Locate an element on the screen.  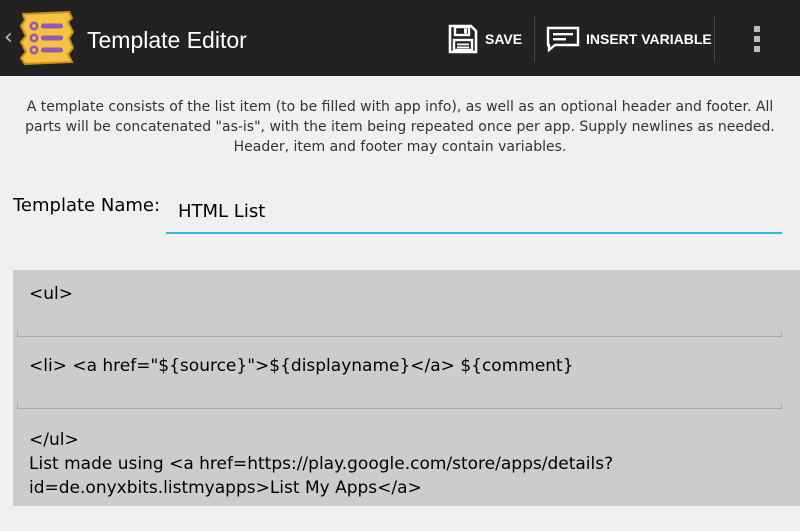
template-name-label: Template Name: is located at coordinates (87, 205).